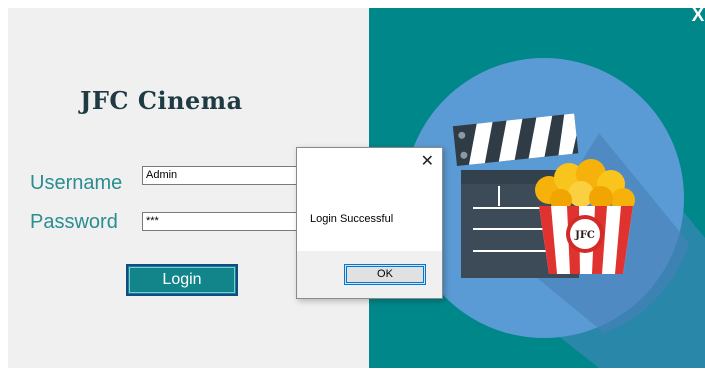 The image size is (705, 374). What do you see at coordinates (76, 183) in the screenshot?
I see `username-label: Username` at bounding box center [76, 183].